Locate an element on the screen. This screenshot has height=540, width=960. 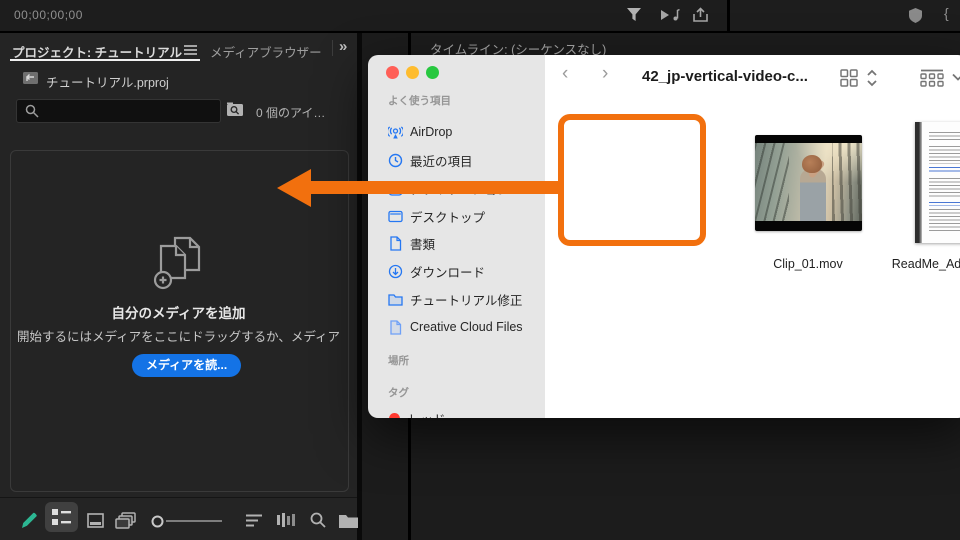
file-clip01-label: Clip_01.mov is located at coordinates (808, 264).